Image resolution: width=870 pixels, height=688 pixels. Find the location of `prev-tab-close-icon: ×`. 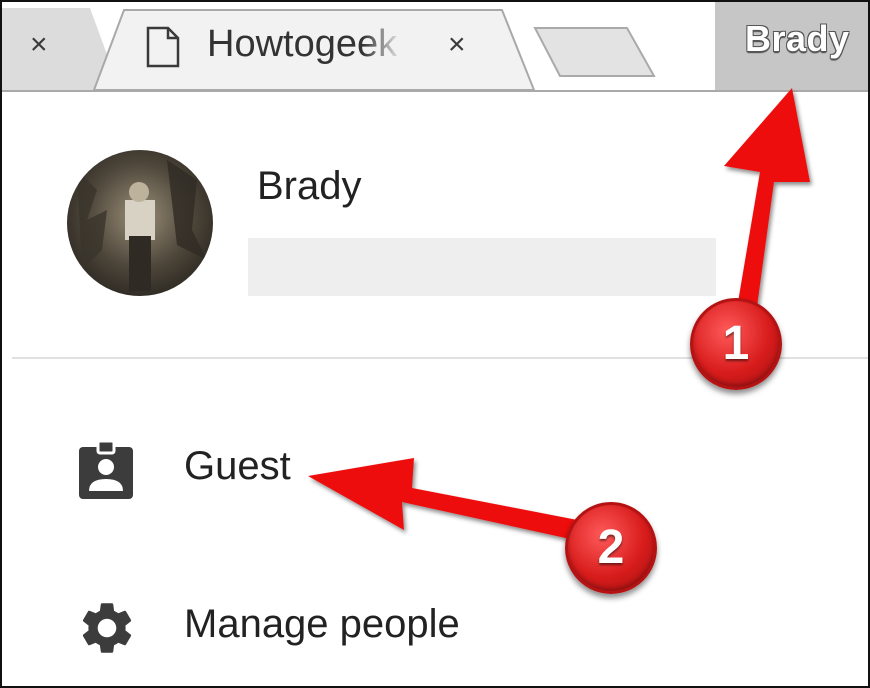

prev-tab-close-icon: × is located at coordinates (39, 45).